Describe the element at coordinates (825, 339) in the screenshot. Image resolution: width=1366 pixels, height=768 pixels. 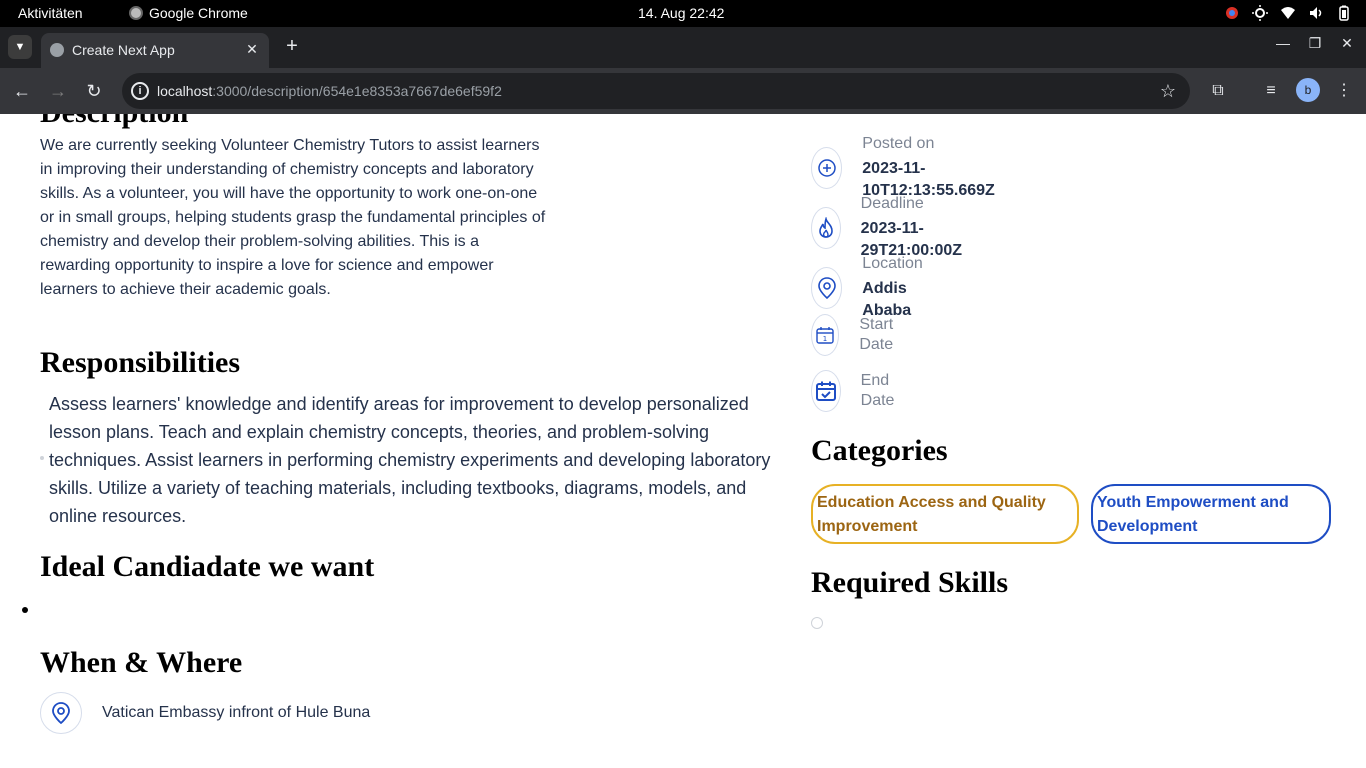
I see `svg-text: 1` at that location.